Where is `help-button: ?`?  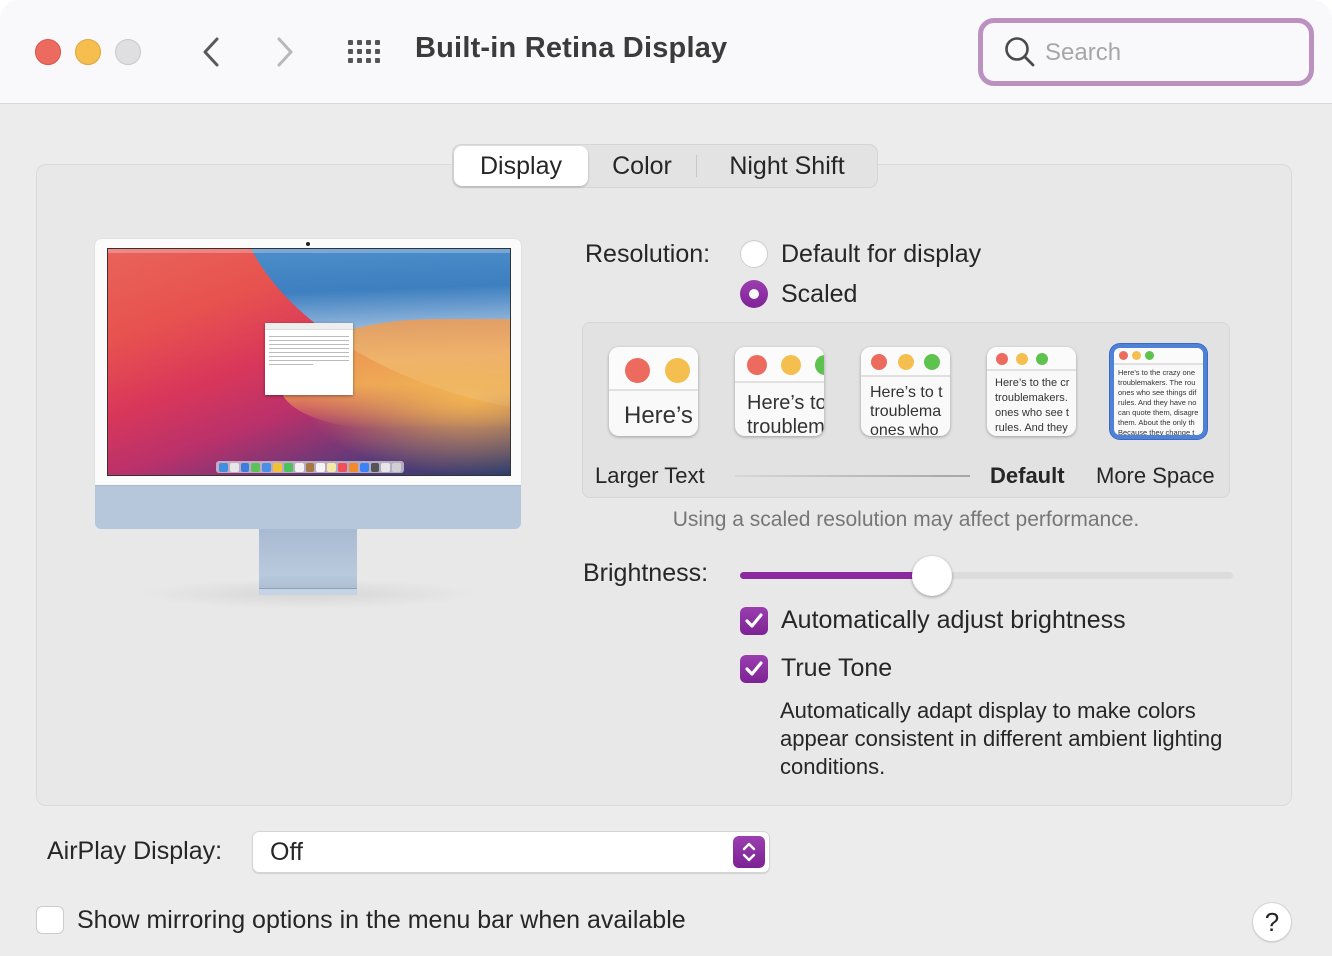
help-button: ? is located at coordinates (1272, 922).